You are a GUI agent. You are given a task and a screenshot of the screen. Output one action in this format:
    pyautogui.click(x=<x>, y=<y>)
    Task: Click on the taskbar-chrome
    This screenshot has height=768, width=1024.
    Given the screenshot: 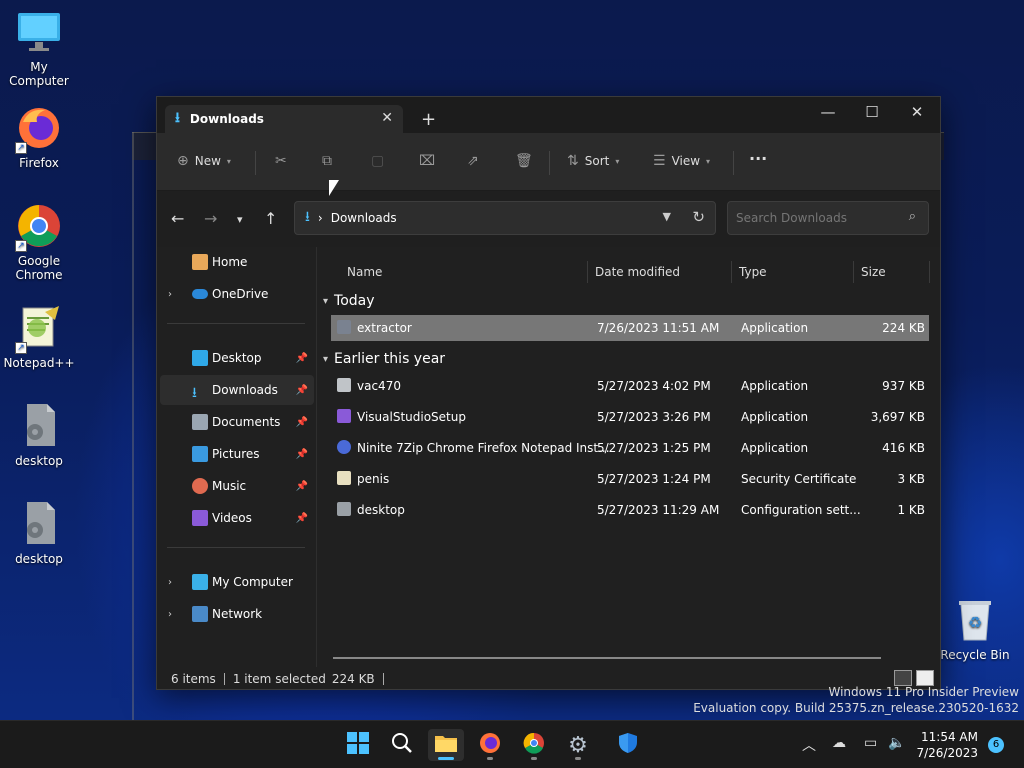 What is the action you would take?
    pyautogui.click(x=534, y=745)
    